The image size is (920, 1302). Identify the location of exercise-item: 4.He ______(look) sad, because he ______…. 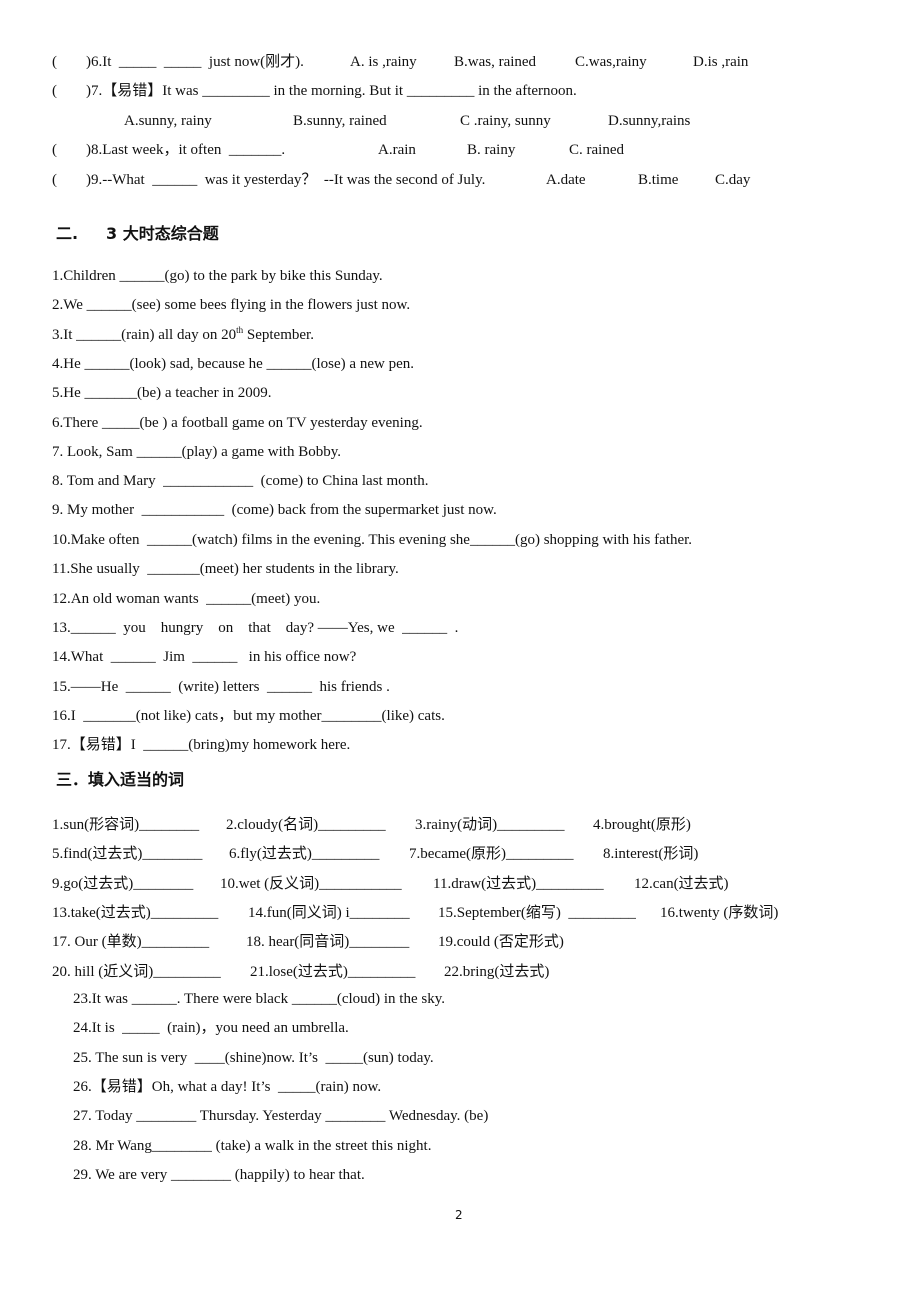
(233, 364).